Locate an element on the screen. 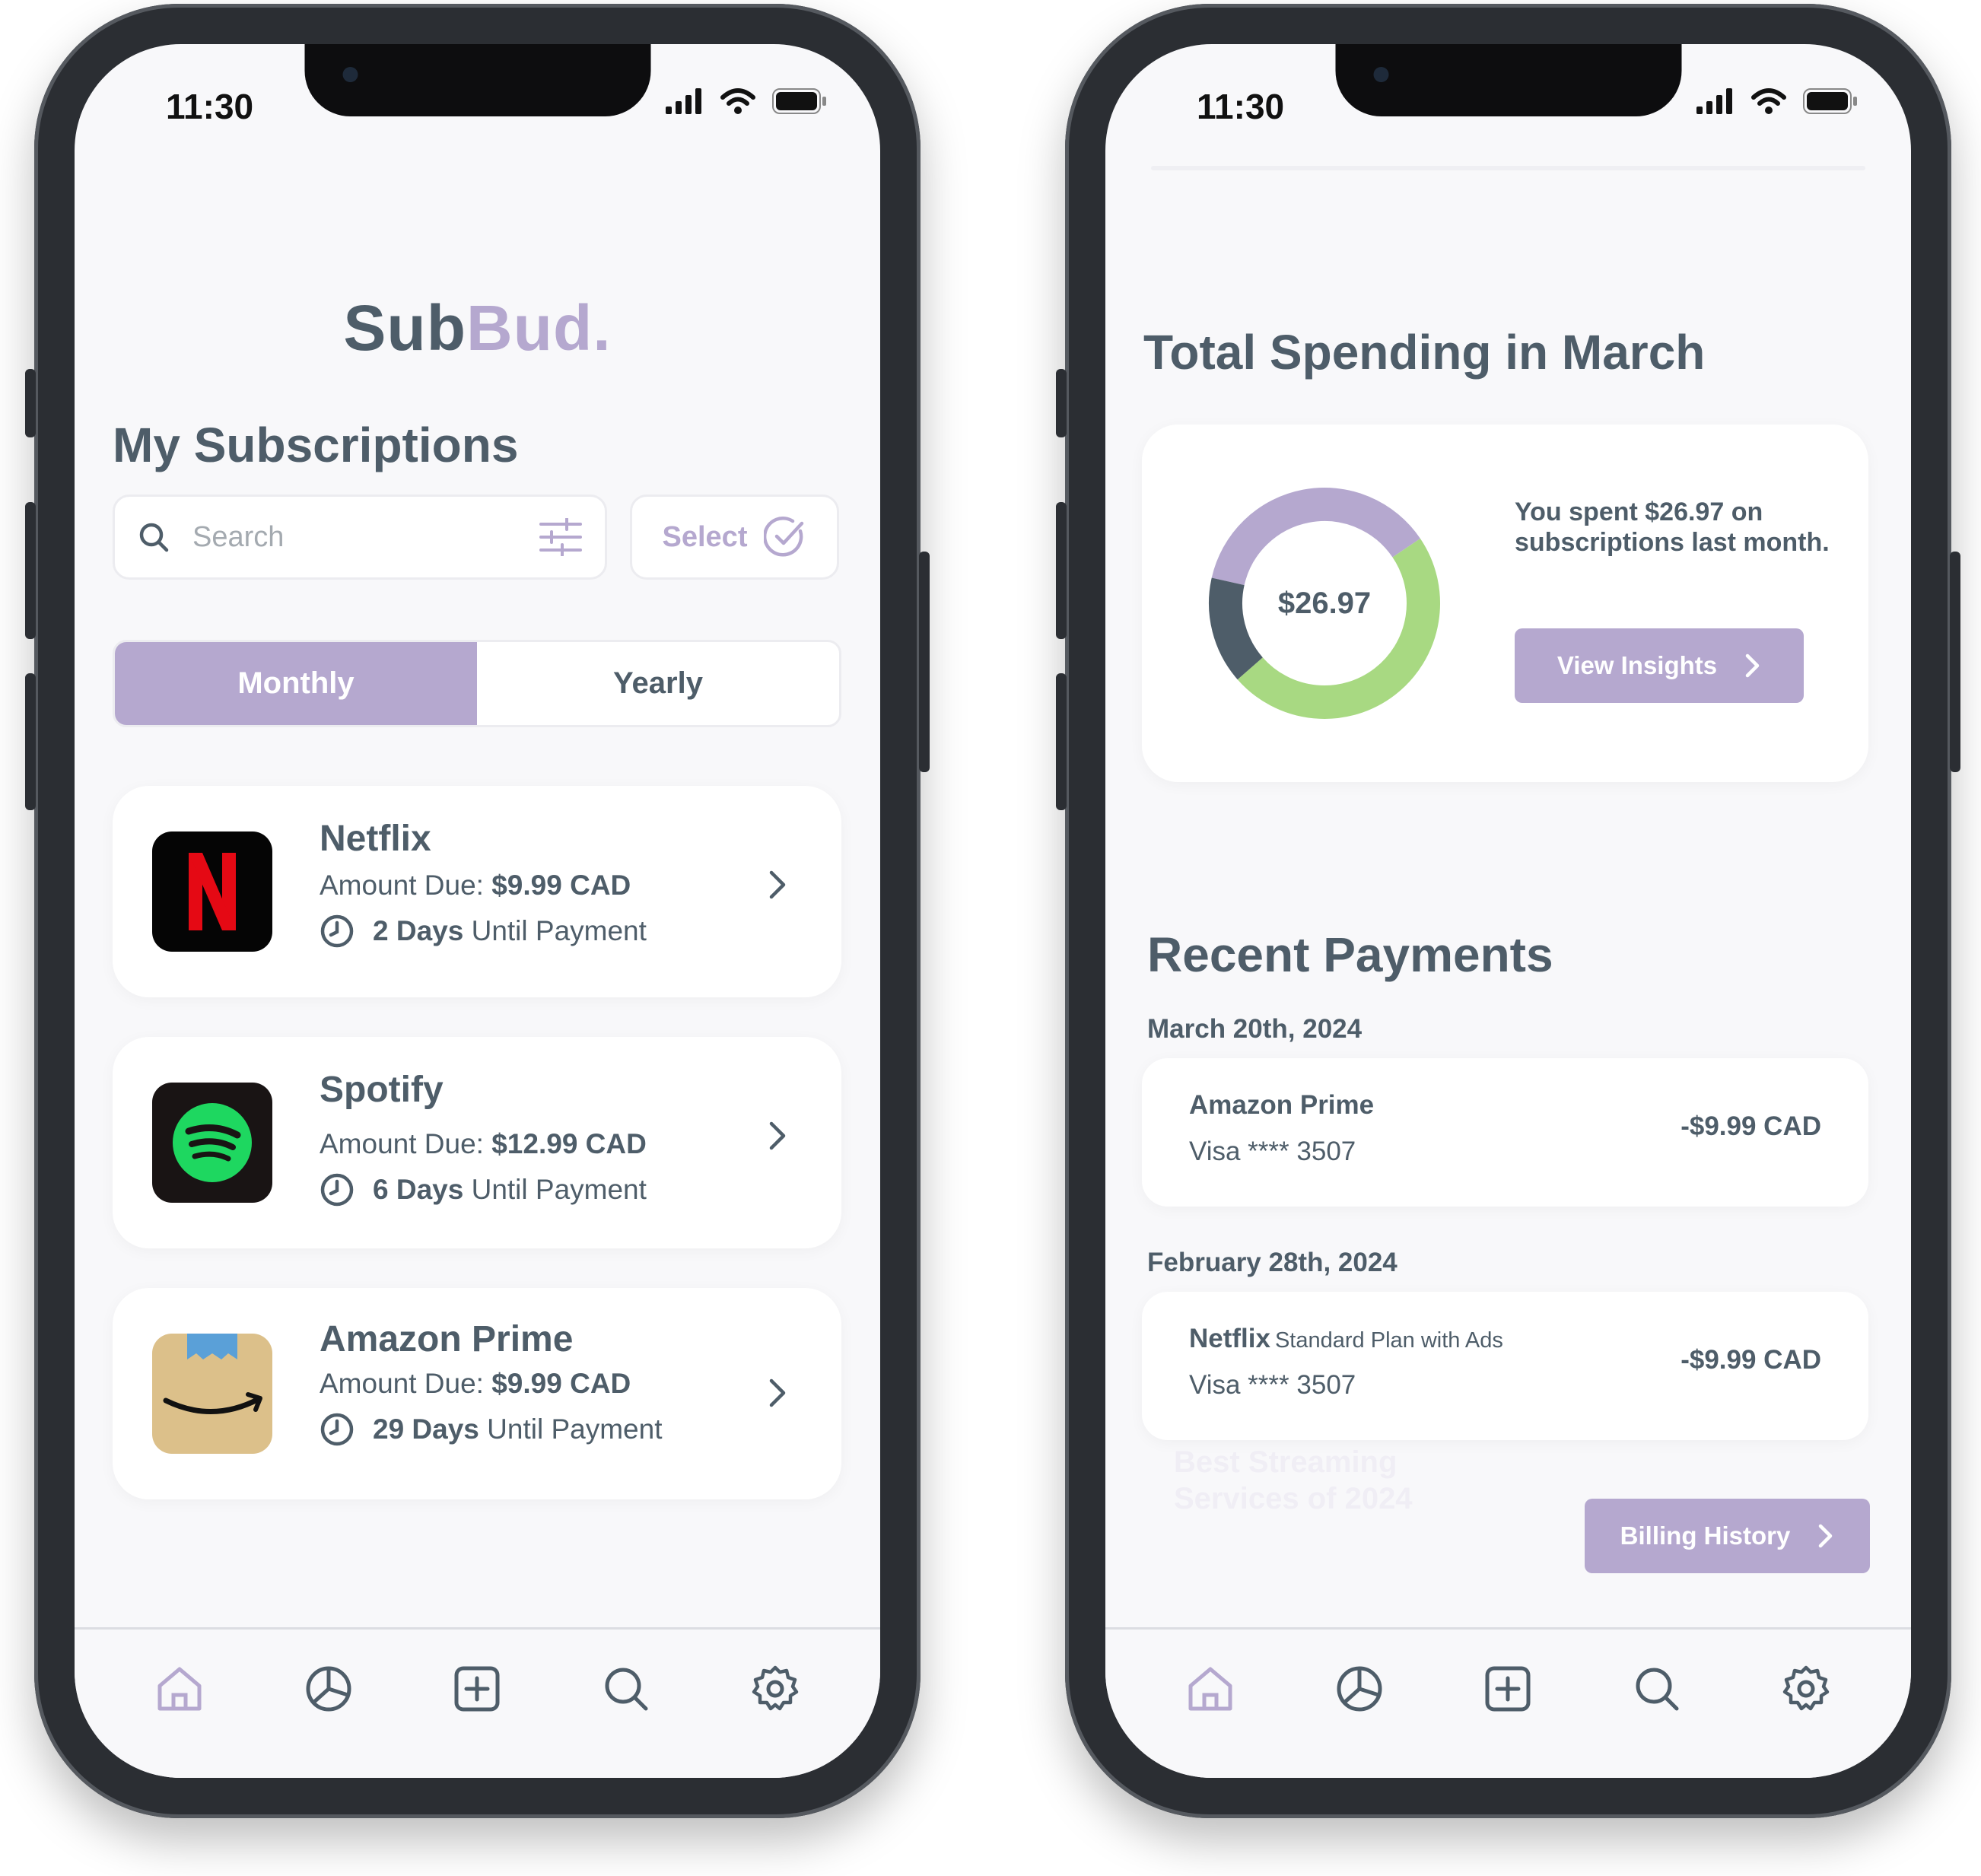  payment-service: Netflix is located at coordinates (1229, 1339).